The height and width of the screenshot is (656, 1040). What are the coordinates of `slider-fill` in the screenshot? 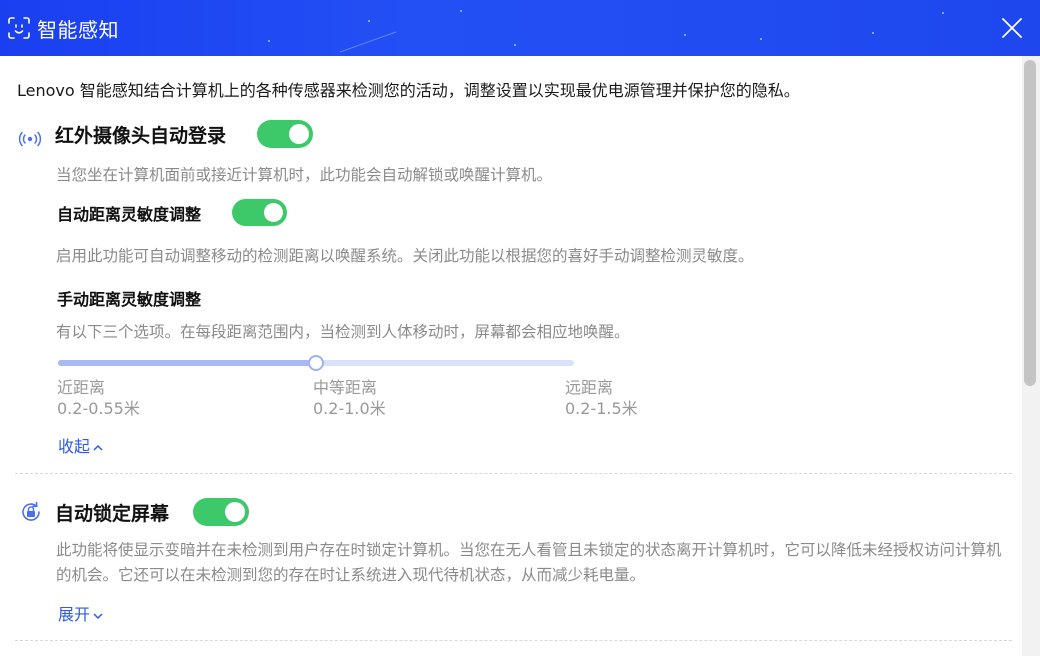 It's located at (187, 363).